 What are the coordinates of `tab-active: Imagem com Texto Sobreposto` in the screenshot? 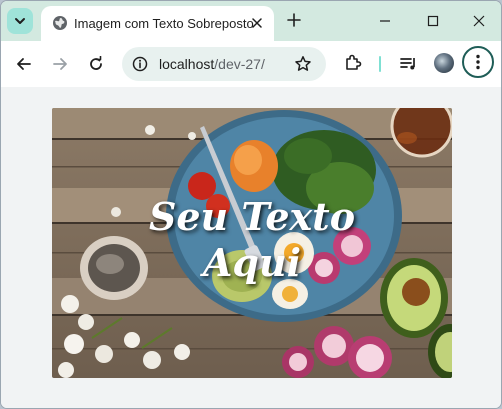 It's located at (157, 23).